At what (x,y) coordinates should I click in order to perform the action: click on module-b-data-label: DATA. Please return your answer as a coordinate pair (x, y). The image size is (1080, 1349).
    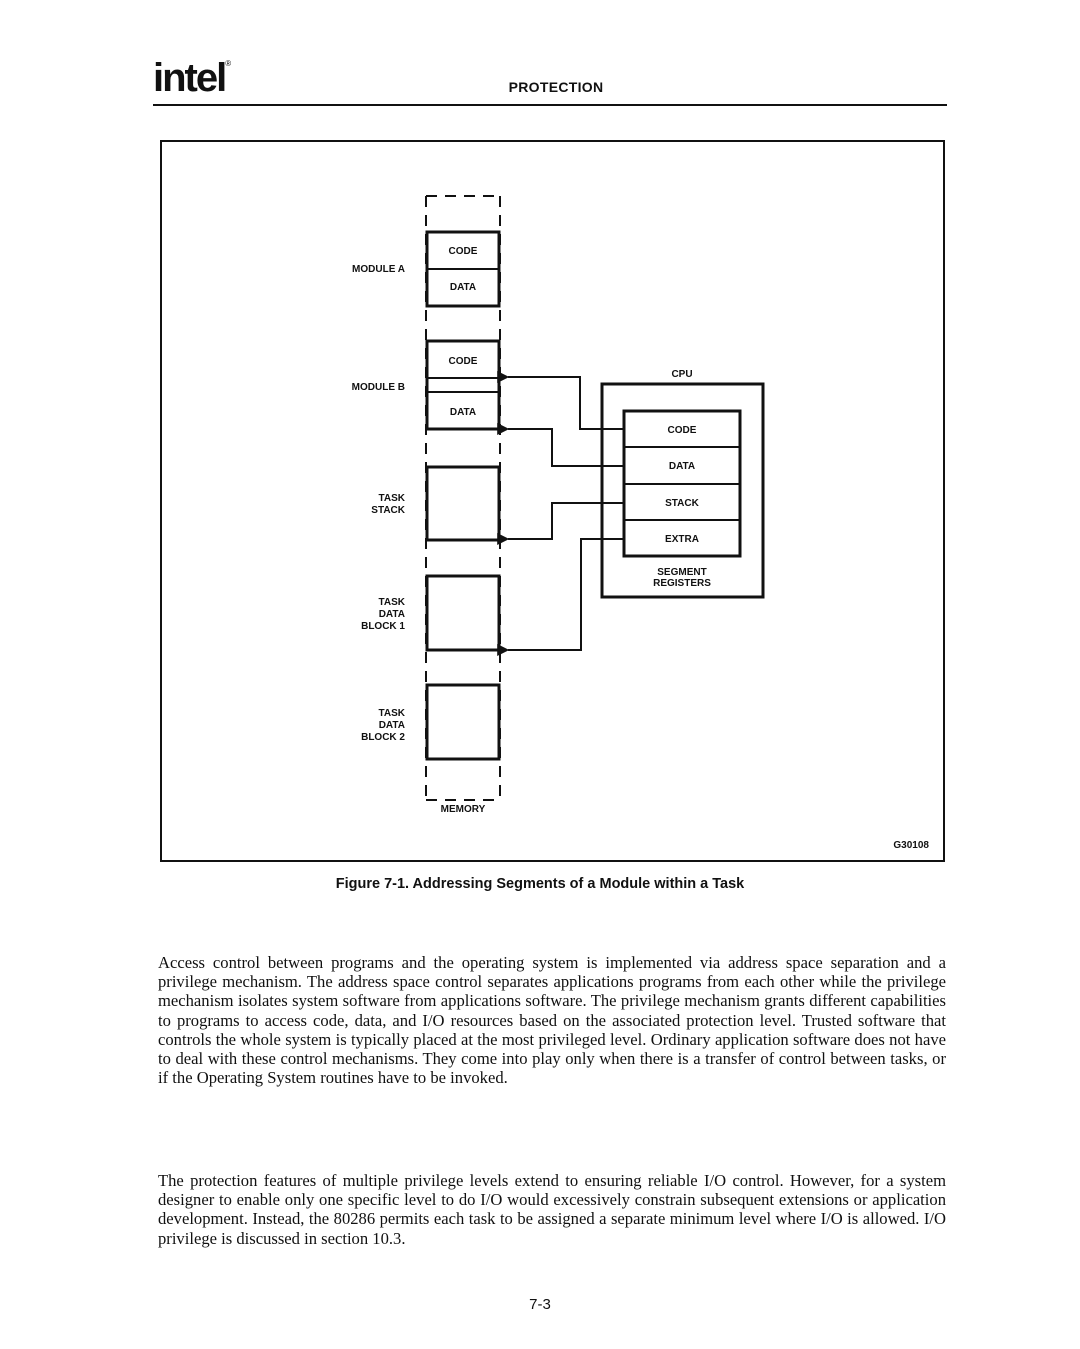
    Looking at the image, I should click on (463, 412).